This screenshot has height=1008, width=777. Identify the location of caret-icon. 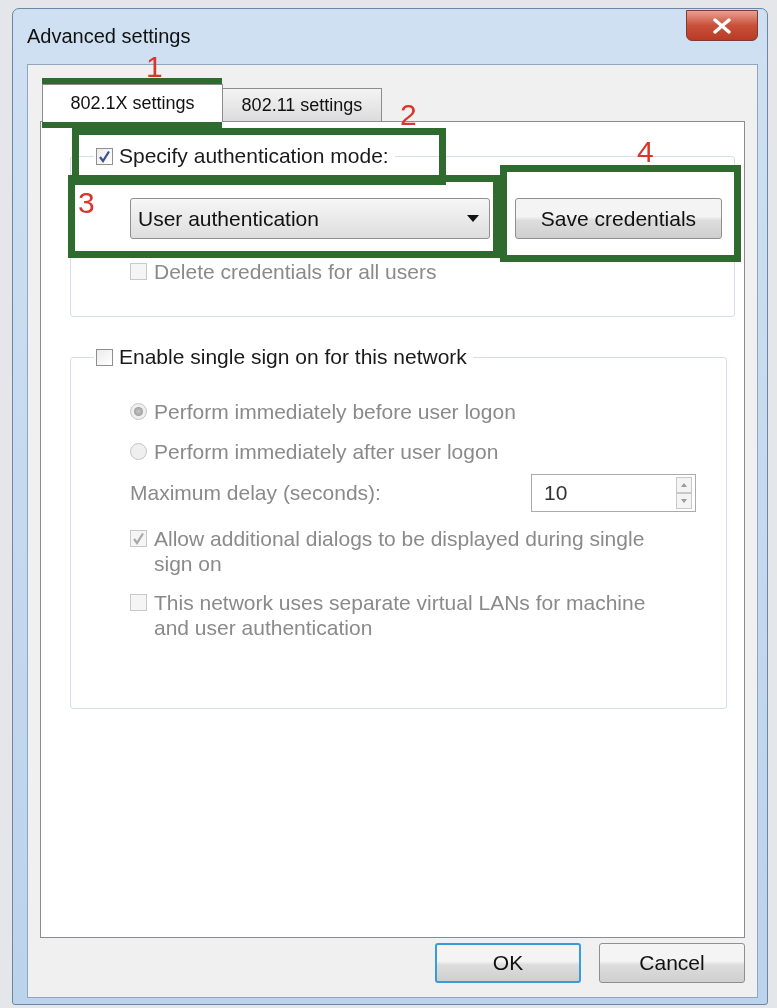
(473, 218).